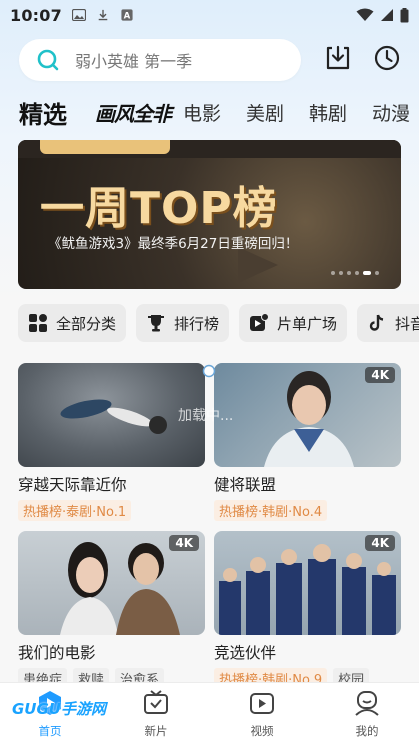 This screenshot has height=744, width=419. I want to click on nav-label: 新片, so click(156, 731).